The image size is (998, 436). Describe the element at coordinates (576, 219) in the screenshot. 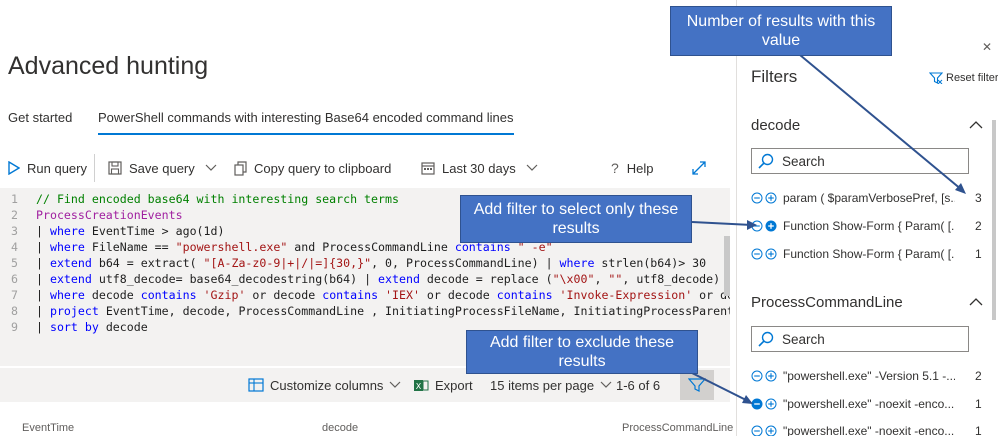

I see `callout-select-filter: Add filter to select only these results` at that location.